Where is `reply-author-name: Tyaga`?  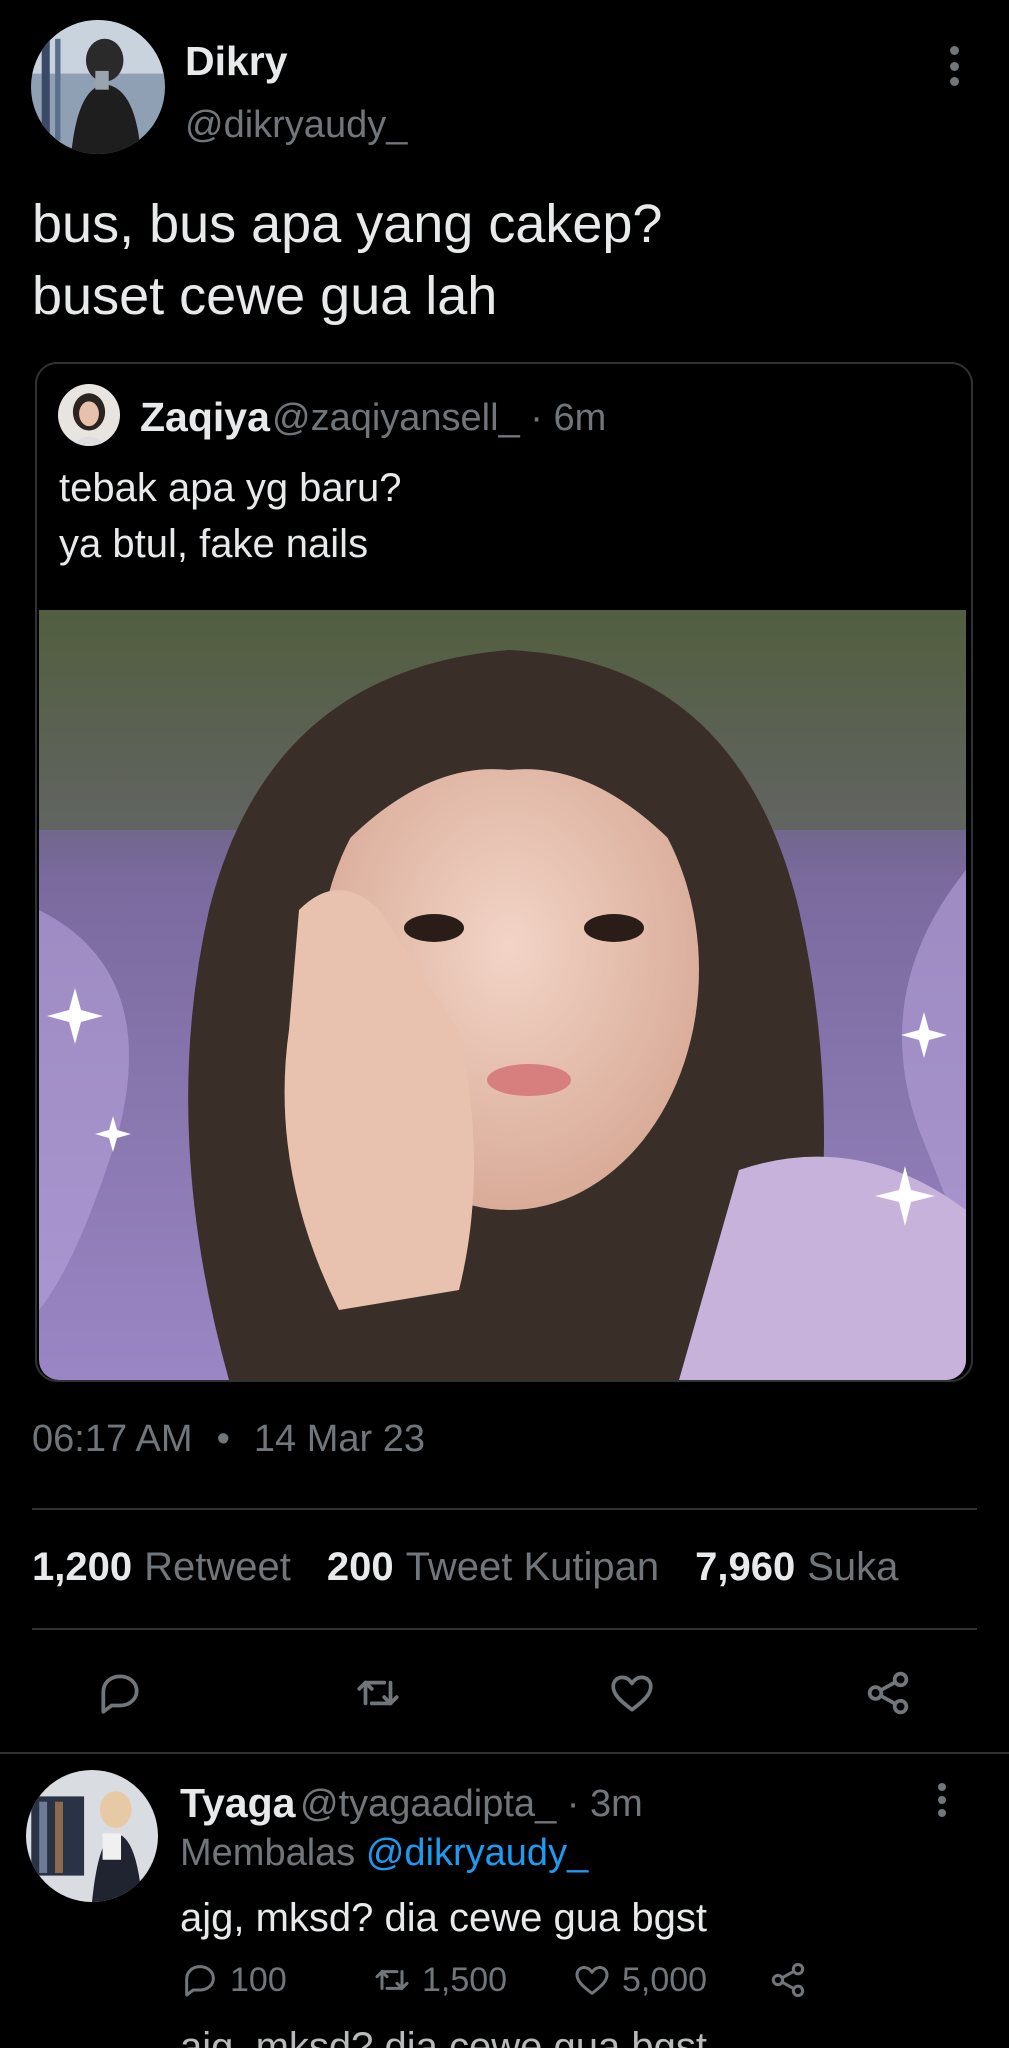 reply-author-name: Tyaga is located at coordinates (237, 1803).